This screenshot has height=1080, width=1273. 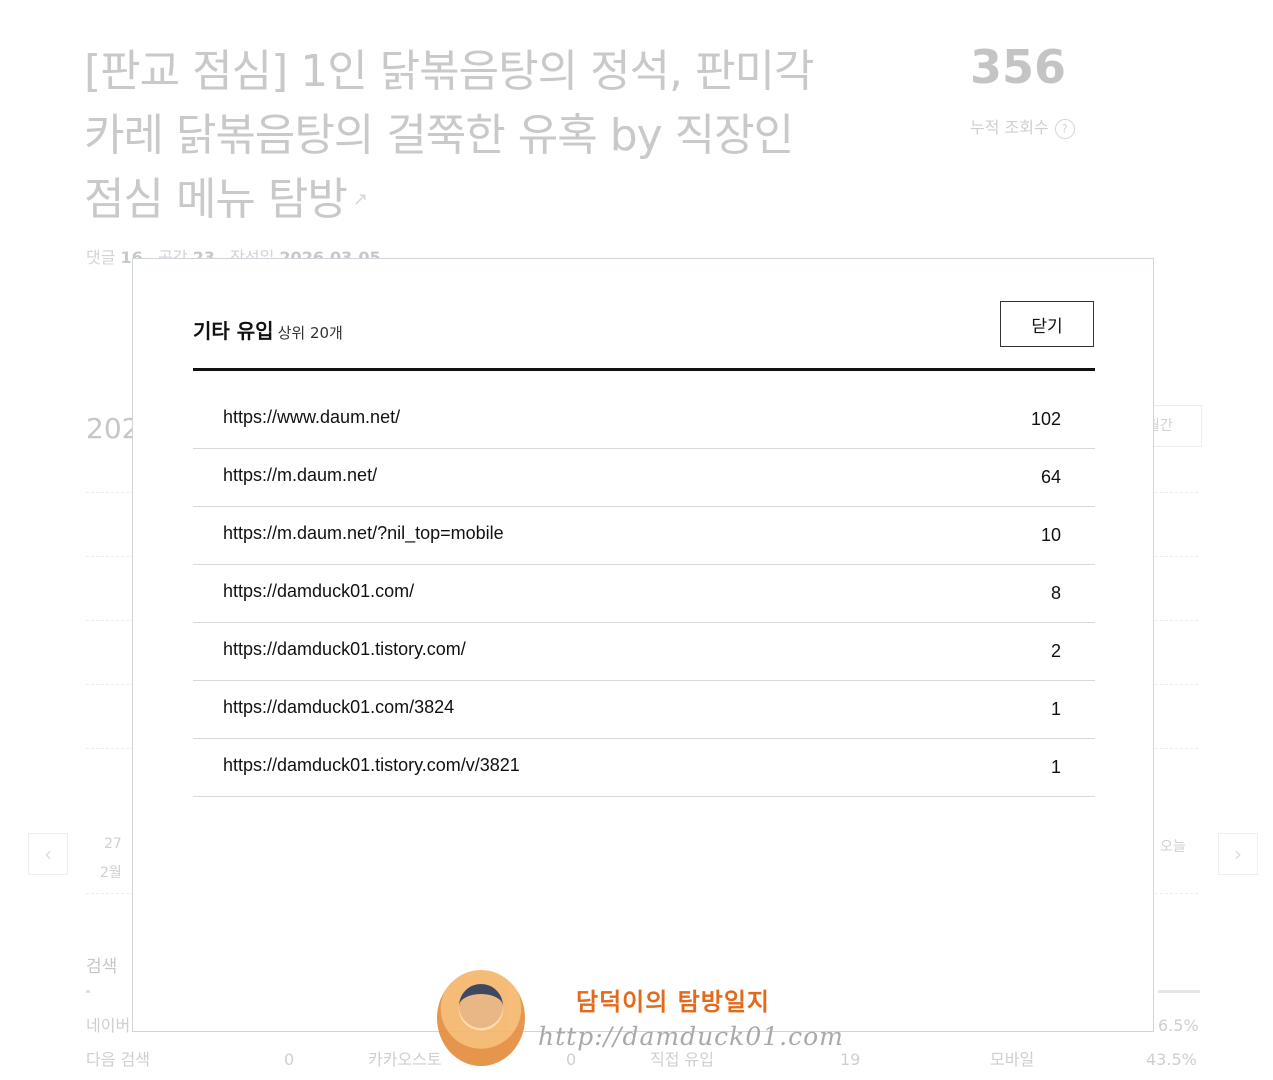 What do you see at coordinates (644, 478) in the screenshot?
I see `list-item: https://m.daum.net/ 64` at bounding box center [644, 478].